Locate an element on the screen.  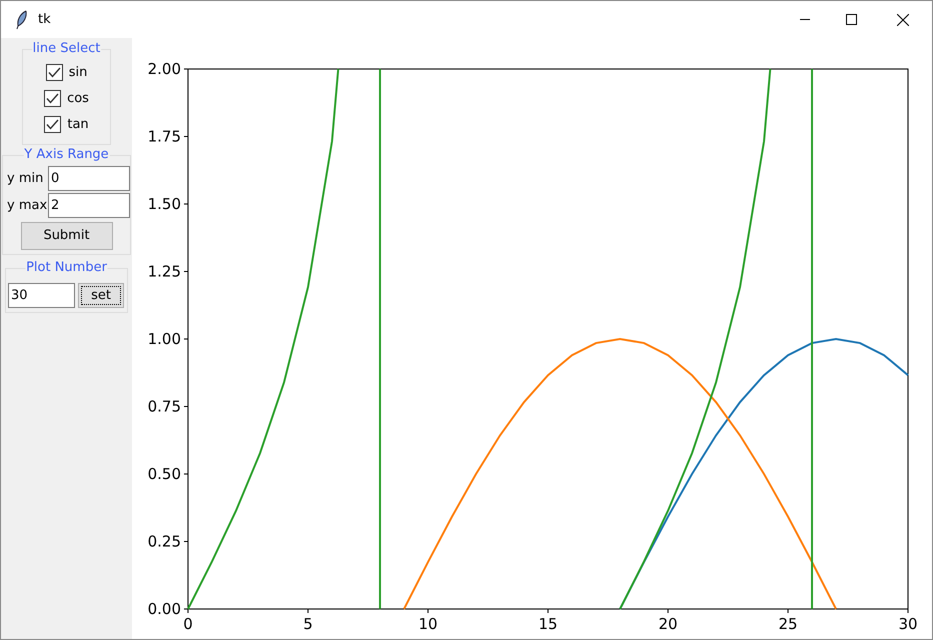
x-tick-label: 5 is located at coordinates (308, 624).